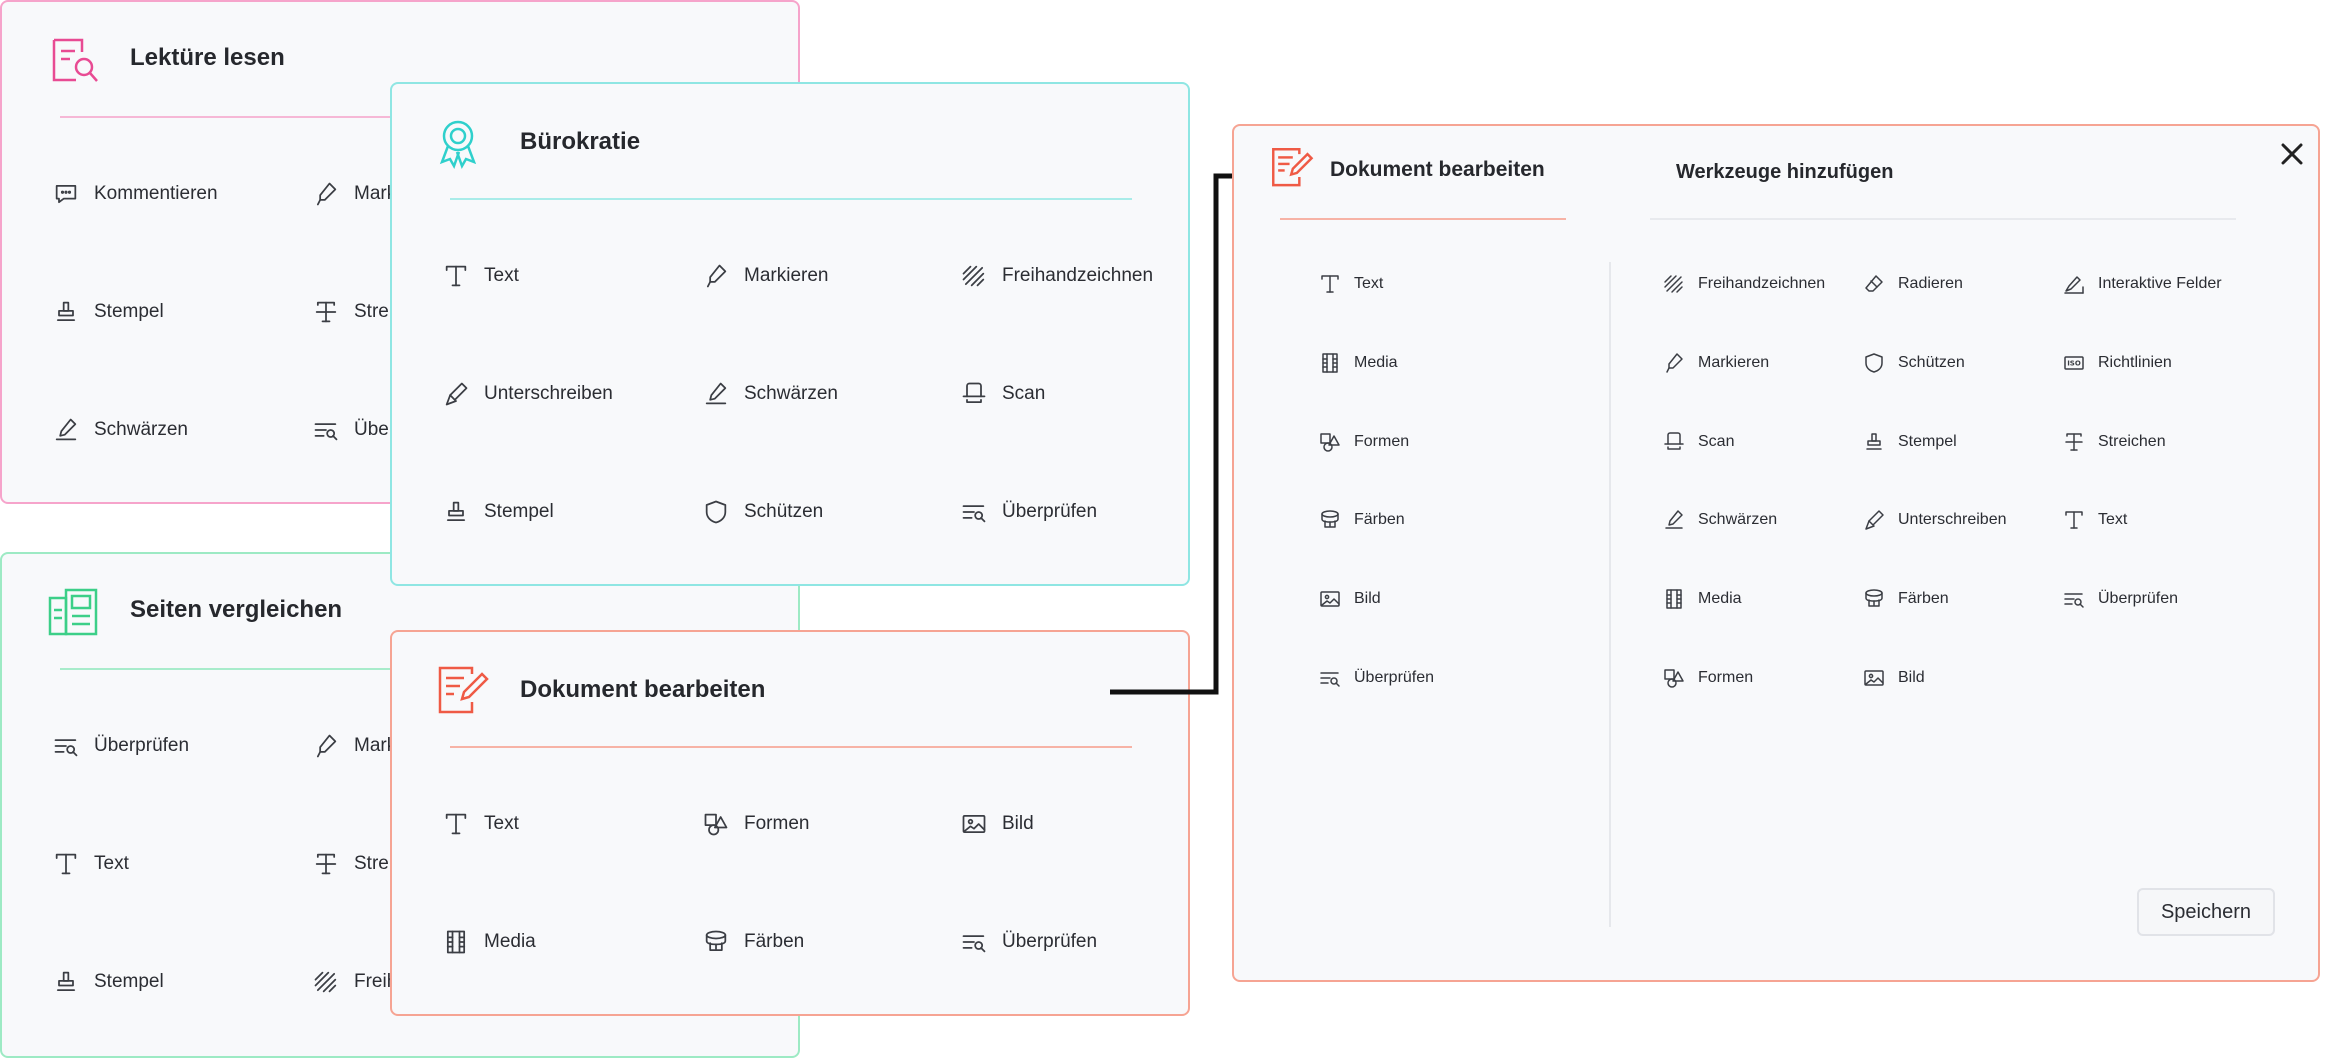 The image size is (2342, 1058). Describe the element at coordinates (2074, 284) in the screenshot. I see `form-field-icon` at that location.